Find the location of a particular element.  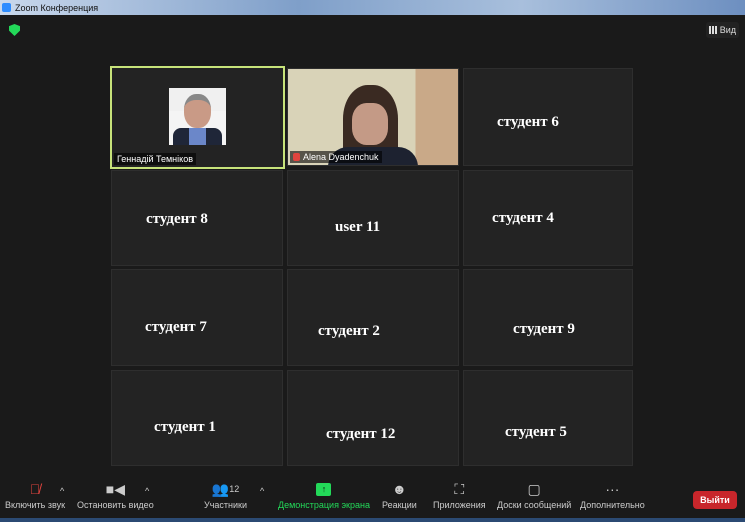

participant-name: студент 4 is located at coordinates (523, 218).